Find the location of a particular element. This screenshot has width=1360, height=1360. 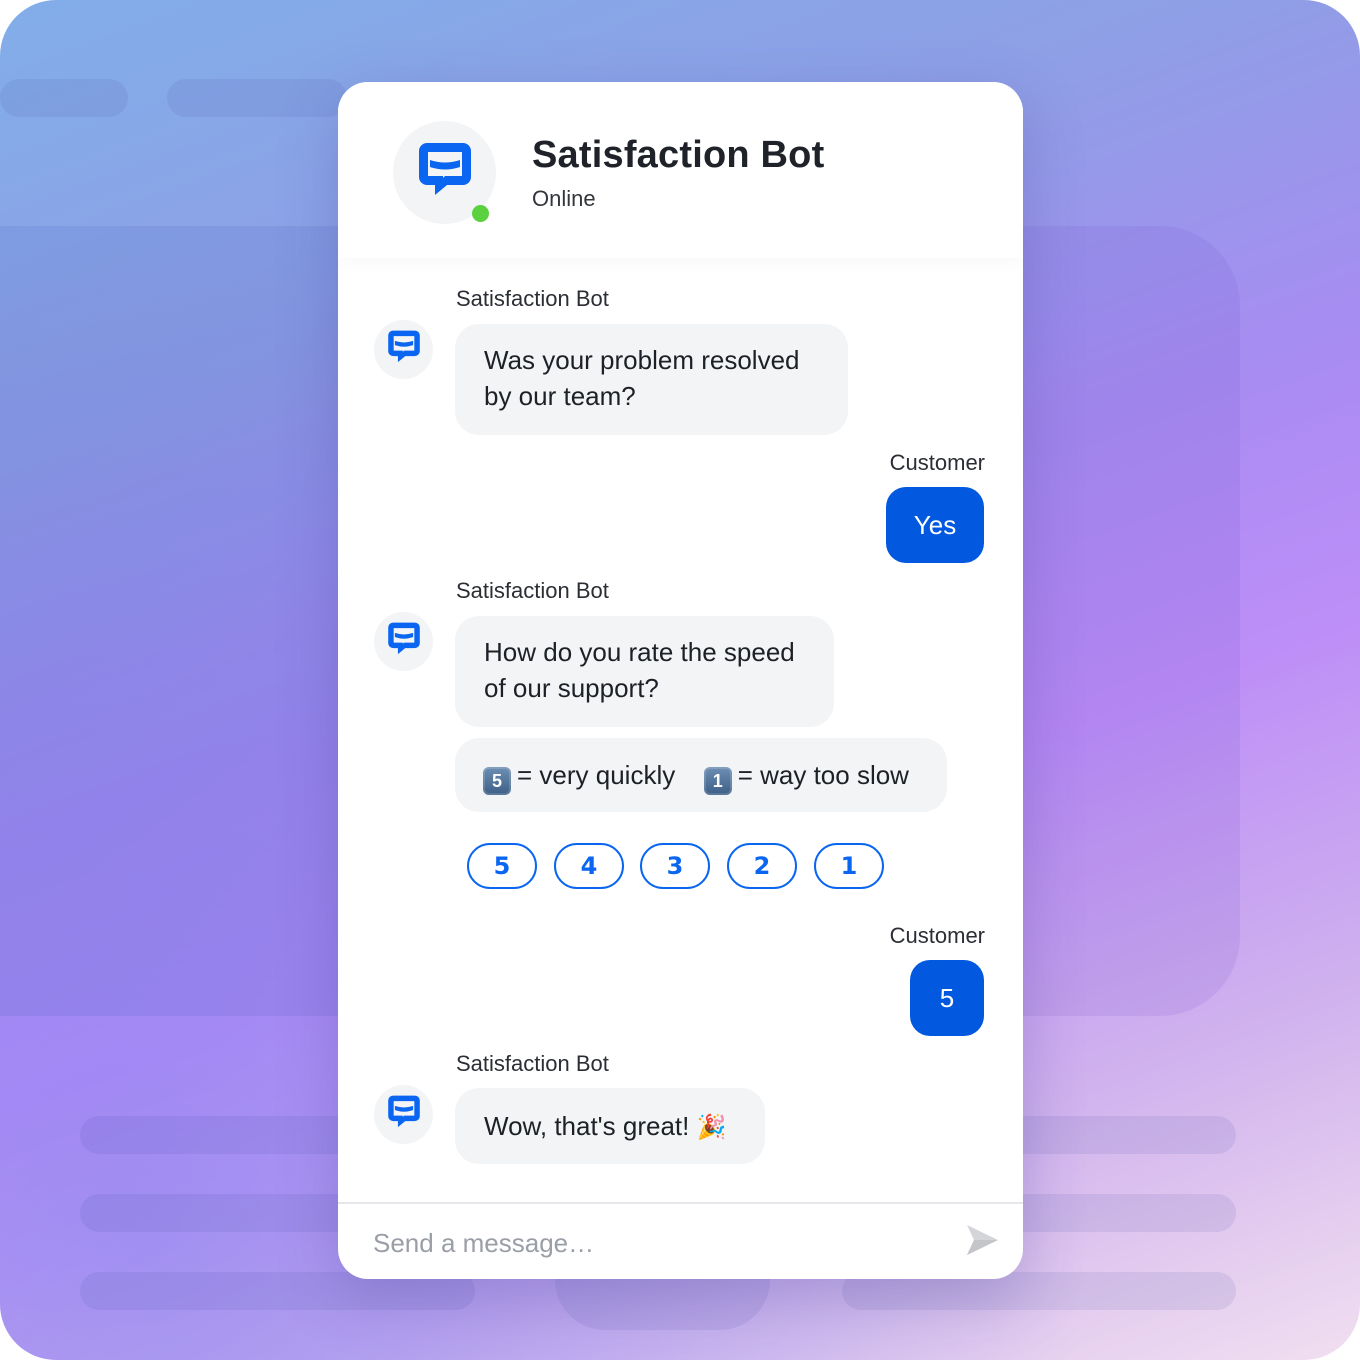

scale-high-label: = very quickly is located at coordinates (596, 775).